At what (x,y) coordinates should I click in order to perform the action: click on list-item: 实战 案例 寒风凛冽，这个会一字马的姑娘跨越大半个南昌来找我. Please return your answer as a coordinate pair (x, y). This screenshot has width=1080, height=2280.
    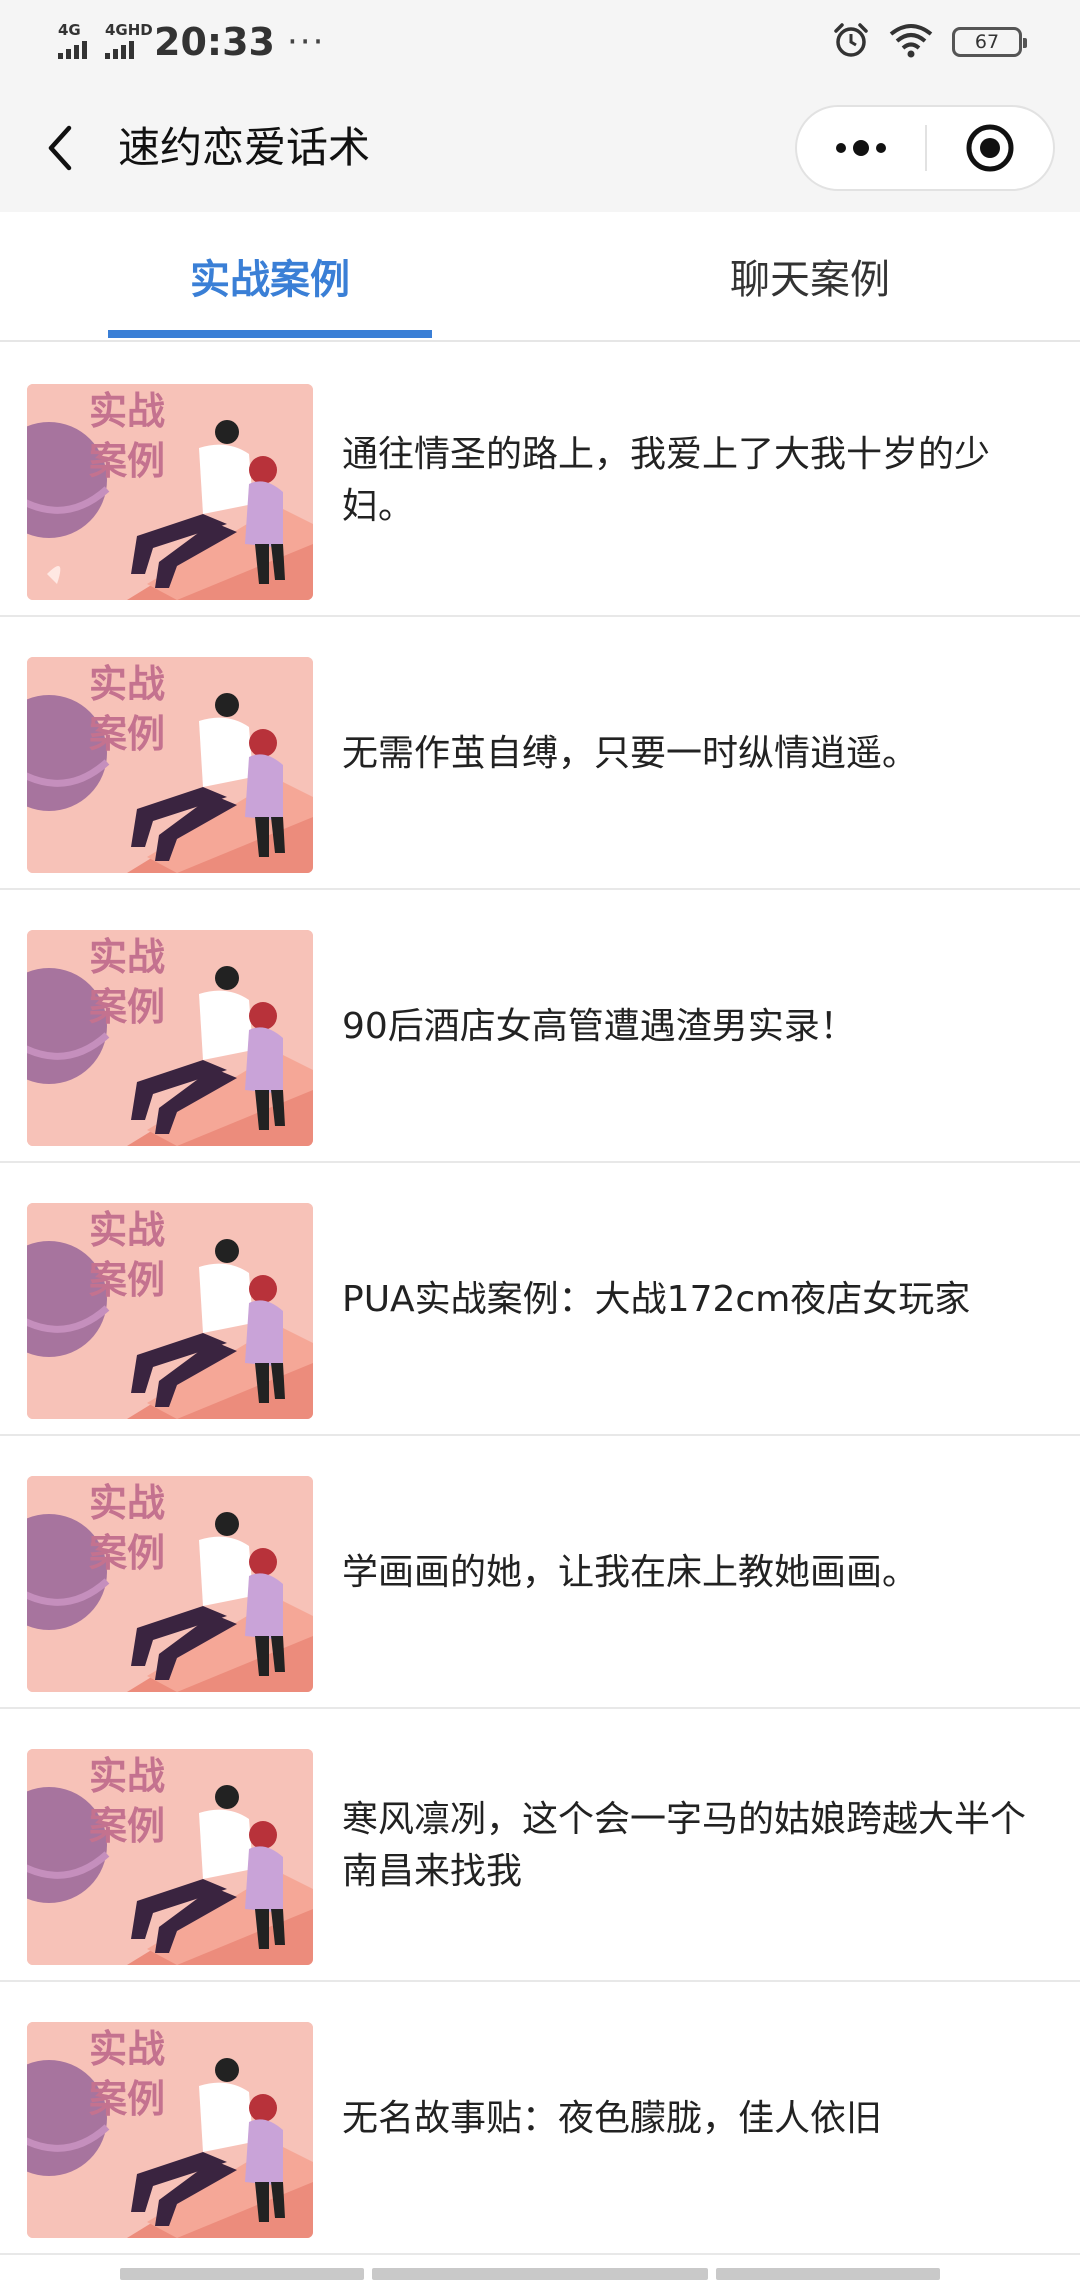
    Looking at the image, I should click on (540, 1845).